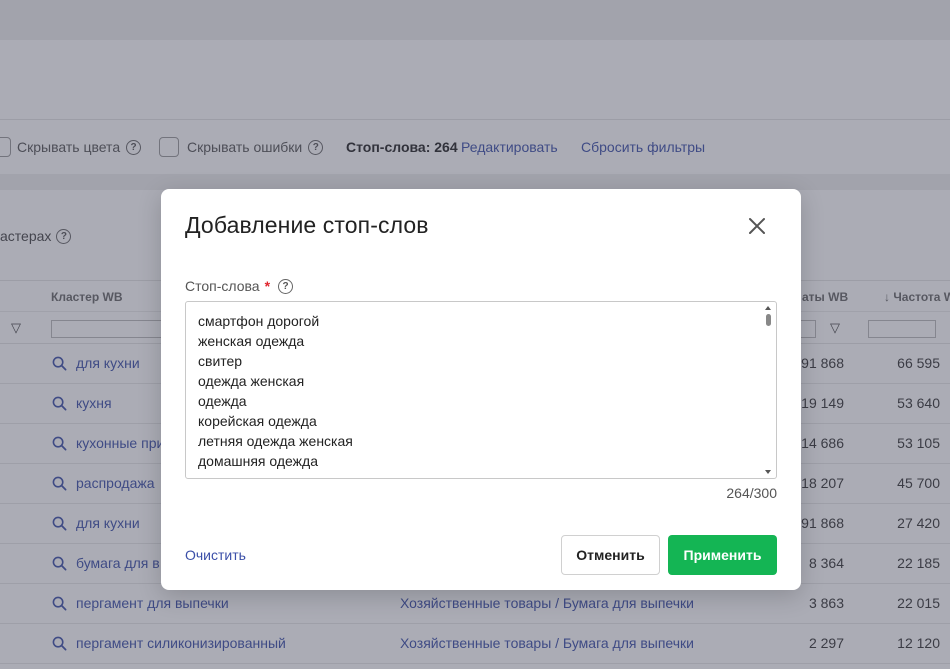 The height and width of the screenshot is (669, 950). What do you see at coordinates (307, 225) in the screenshot?
I see `dialog-title: Добавление стоп-слов` at bounding box center [307, 225].